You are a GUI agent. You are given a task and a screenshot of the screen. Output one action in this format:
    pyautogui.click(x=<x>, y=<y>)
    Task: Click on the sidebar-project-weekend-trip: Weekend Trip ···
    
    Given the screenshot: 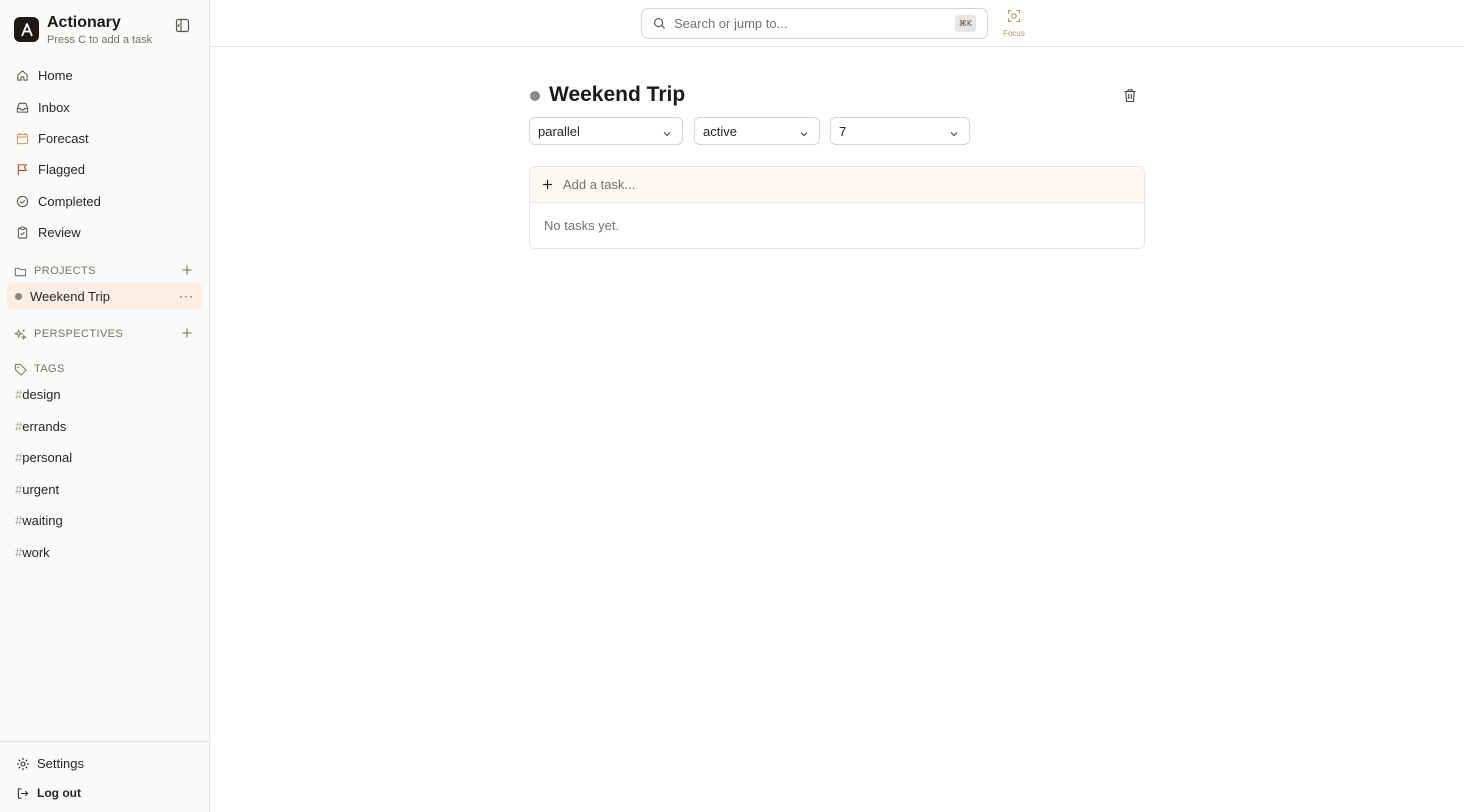 What is the action you would take?
    pyautogui.click(x=104, y=296)
    